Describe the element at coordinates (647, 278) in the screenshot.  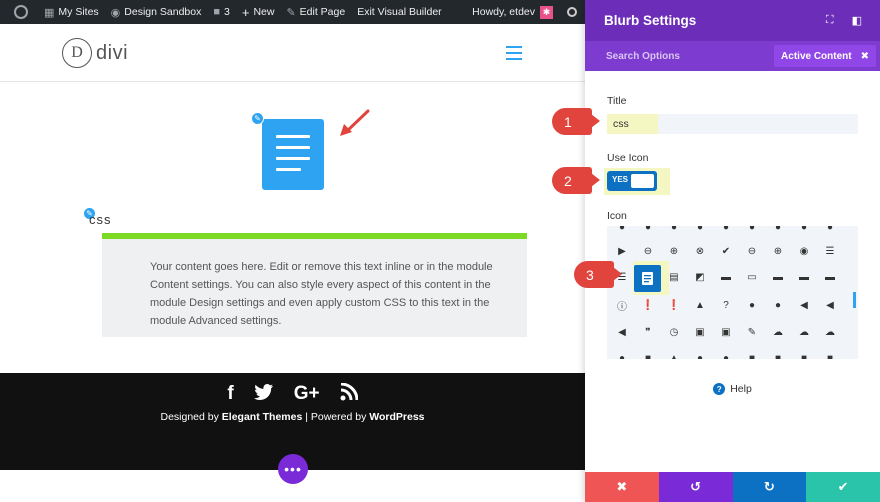
I see `document-icon-selected` at that location.